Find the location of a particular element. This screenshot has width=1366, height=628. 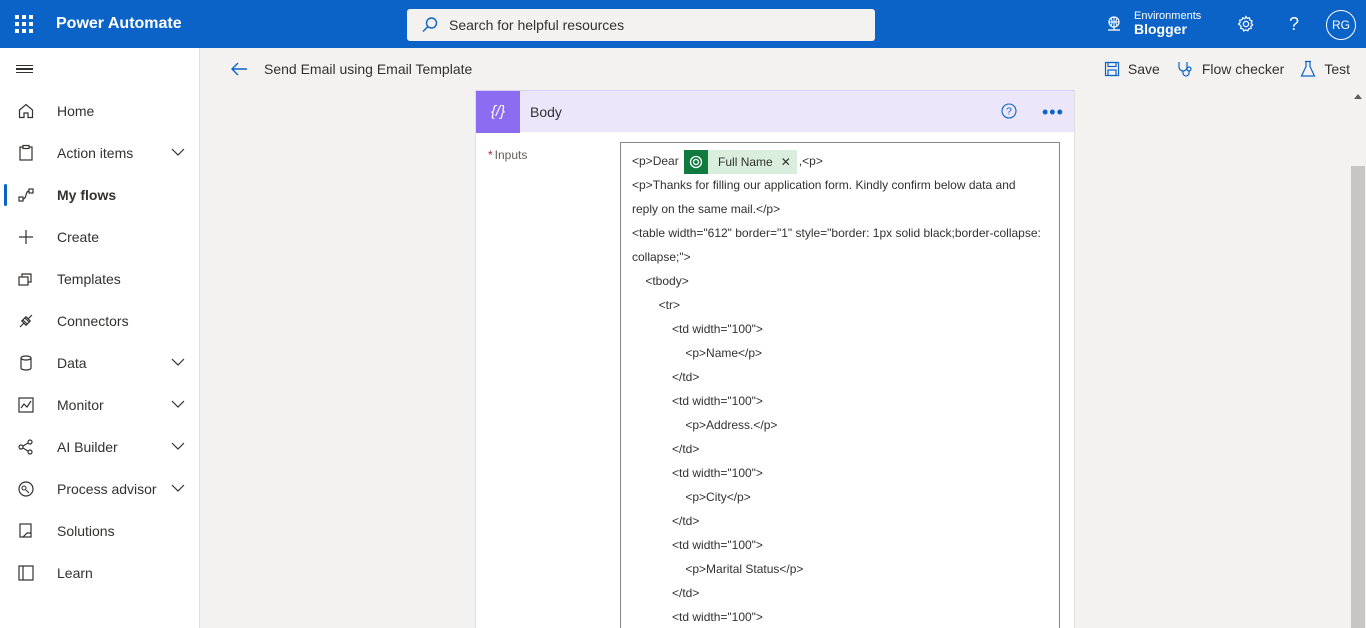

sidebar-item-label: Templates is located at coordinates (89, 279).